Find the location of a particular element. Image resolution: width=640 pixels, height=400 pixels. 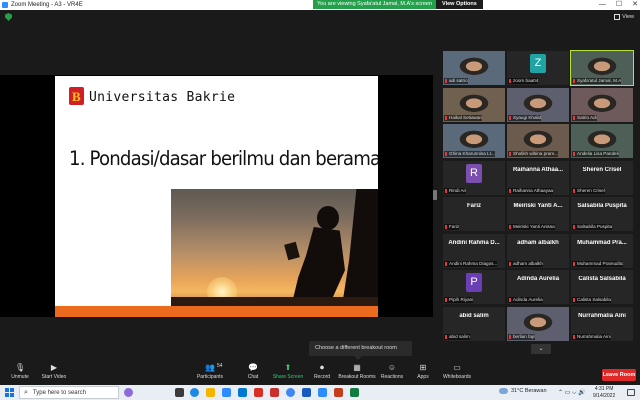

taskbar-clock: 4:31 PM 9/14/2022 is located at coordinates (604, 392).